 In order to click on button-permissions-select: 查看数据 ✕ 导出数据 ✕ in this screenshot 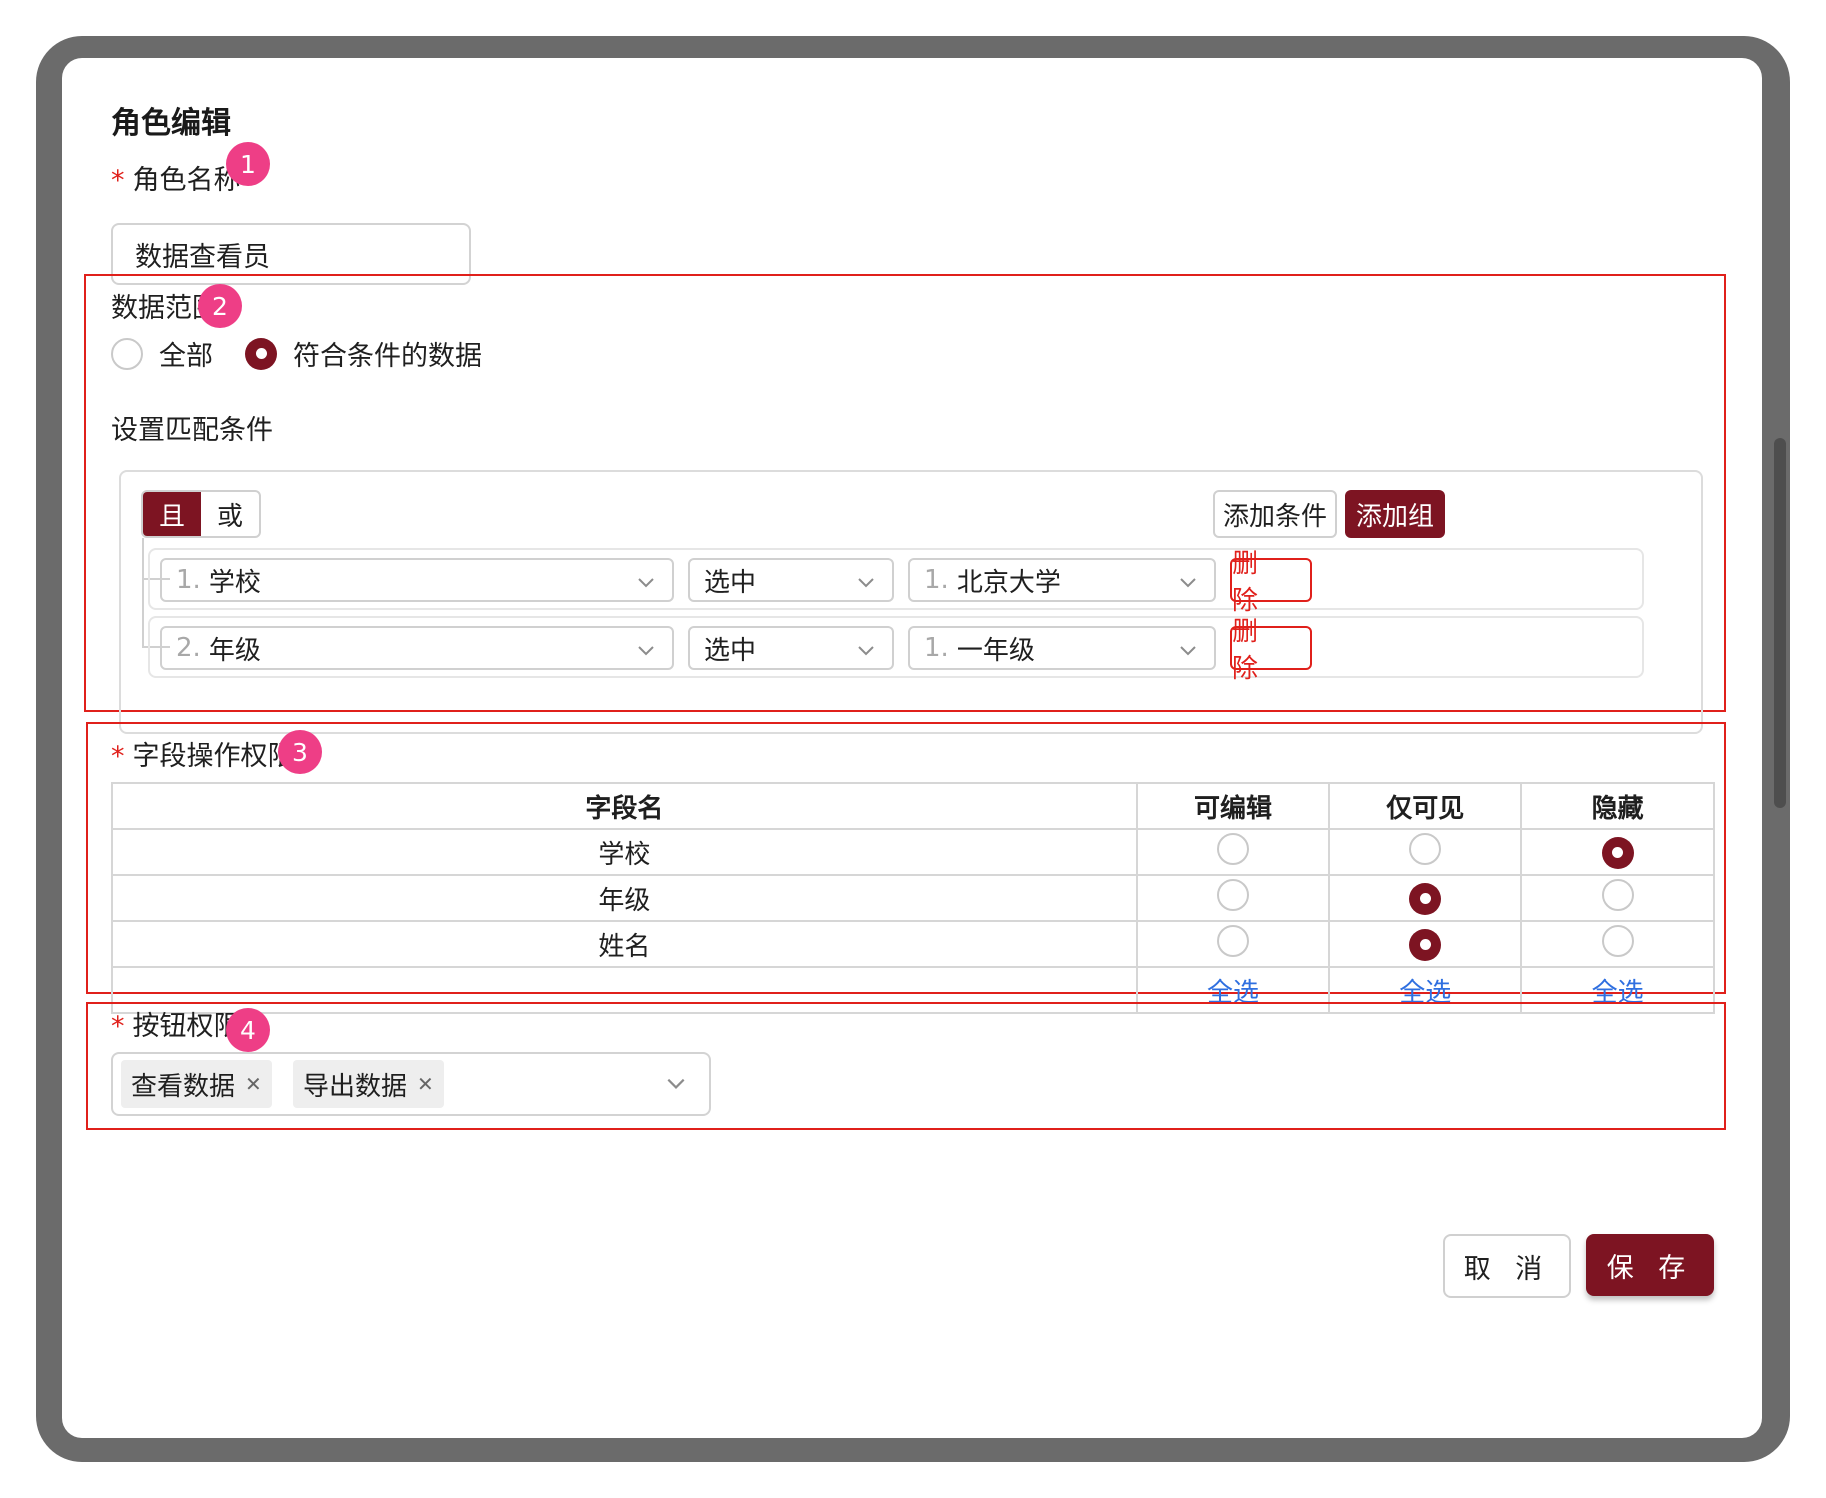, I will do `click(411, 1084)`.